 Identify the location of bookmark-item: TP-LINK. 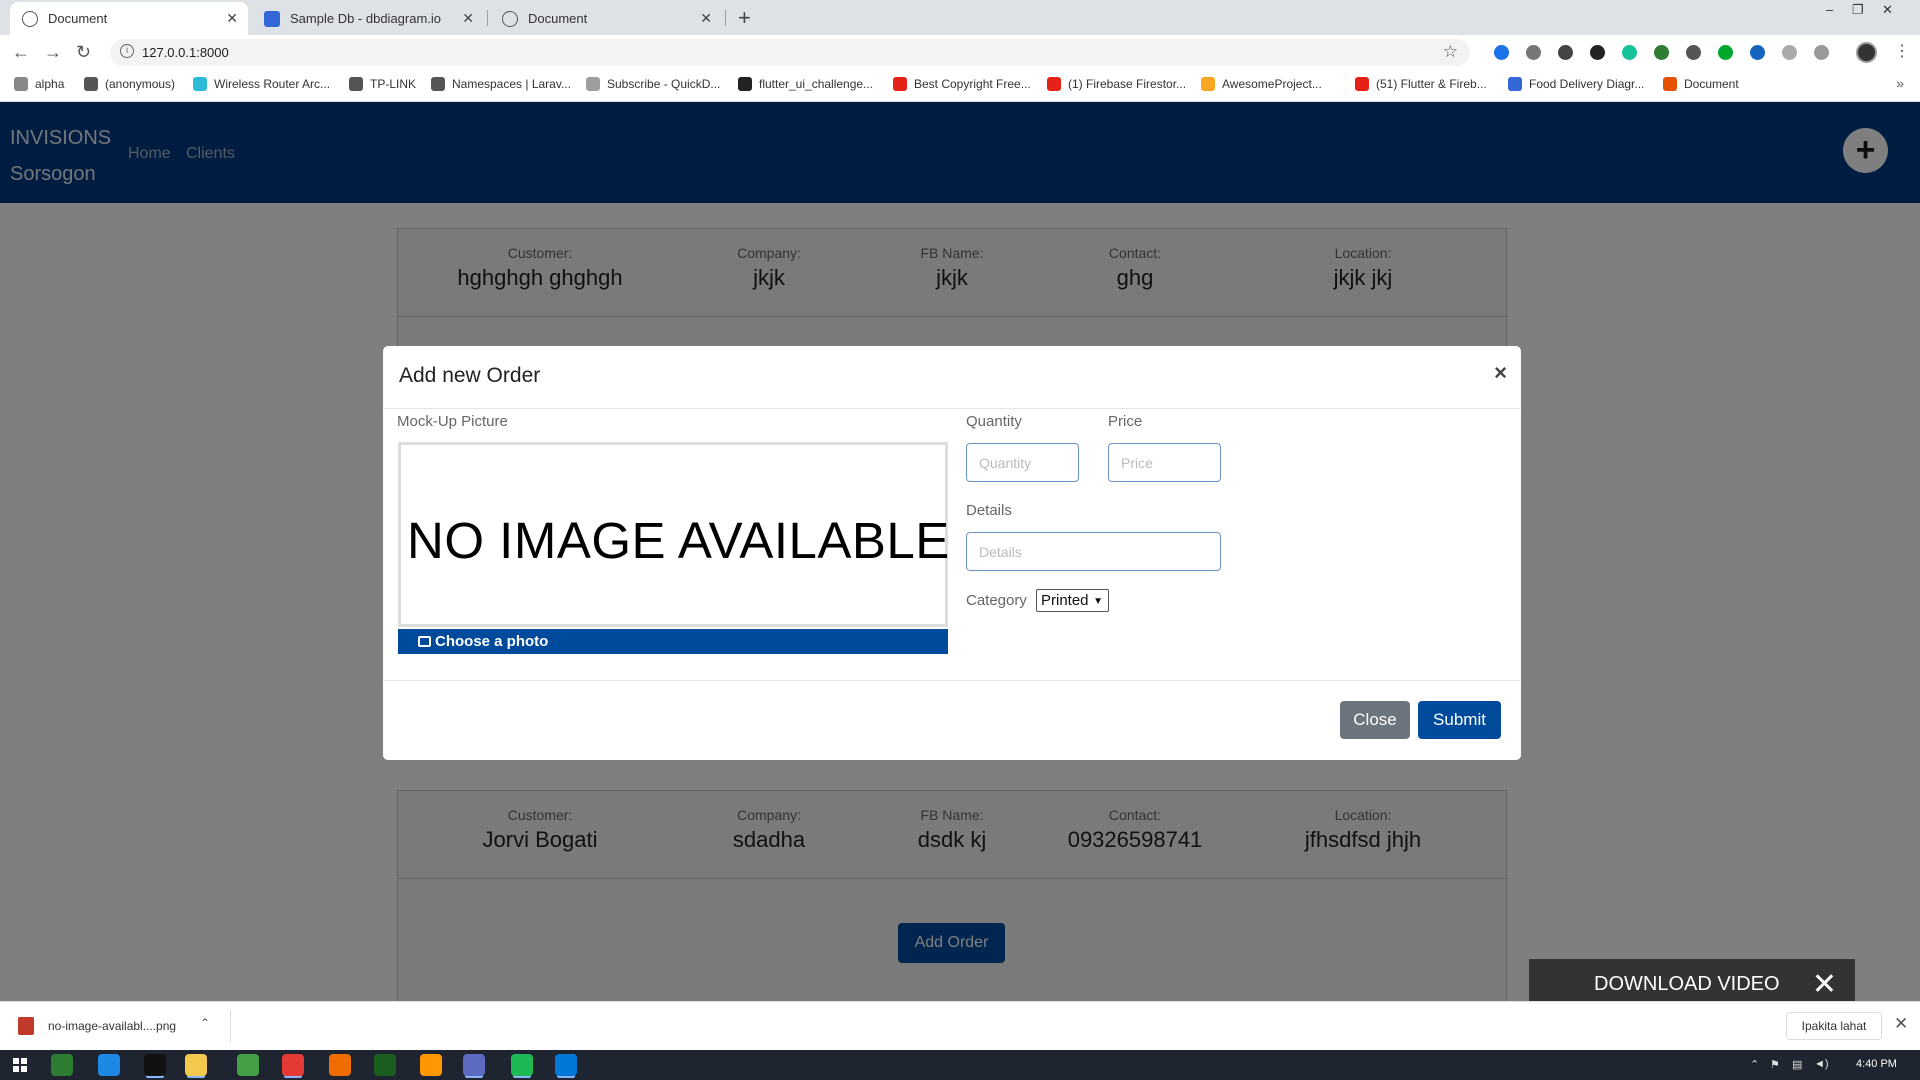
(382, 84).